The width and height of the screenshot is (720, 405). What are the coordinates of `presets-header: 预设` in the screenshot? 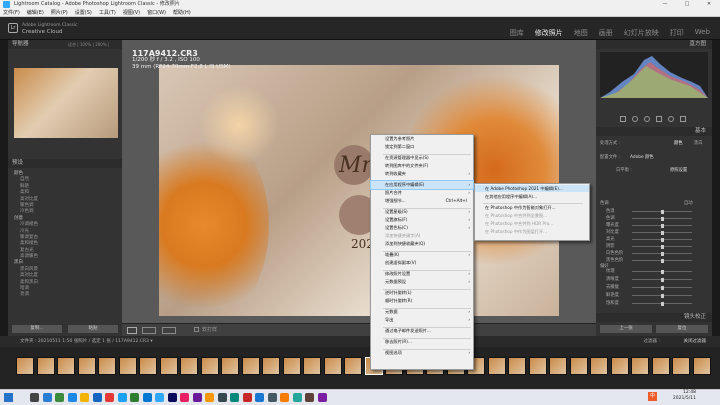 It's located at (65, 163).